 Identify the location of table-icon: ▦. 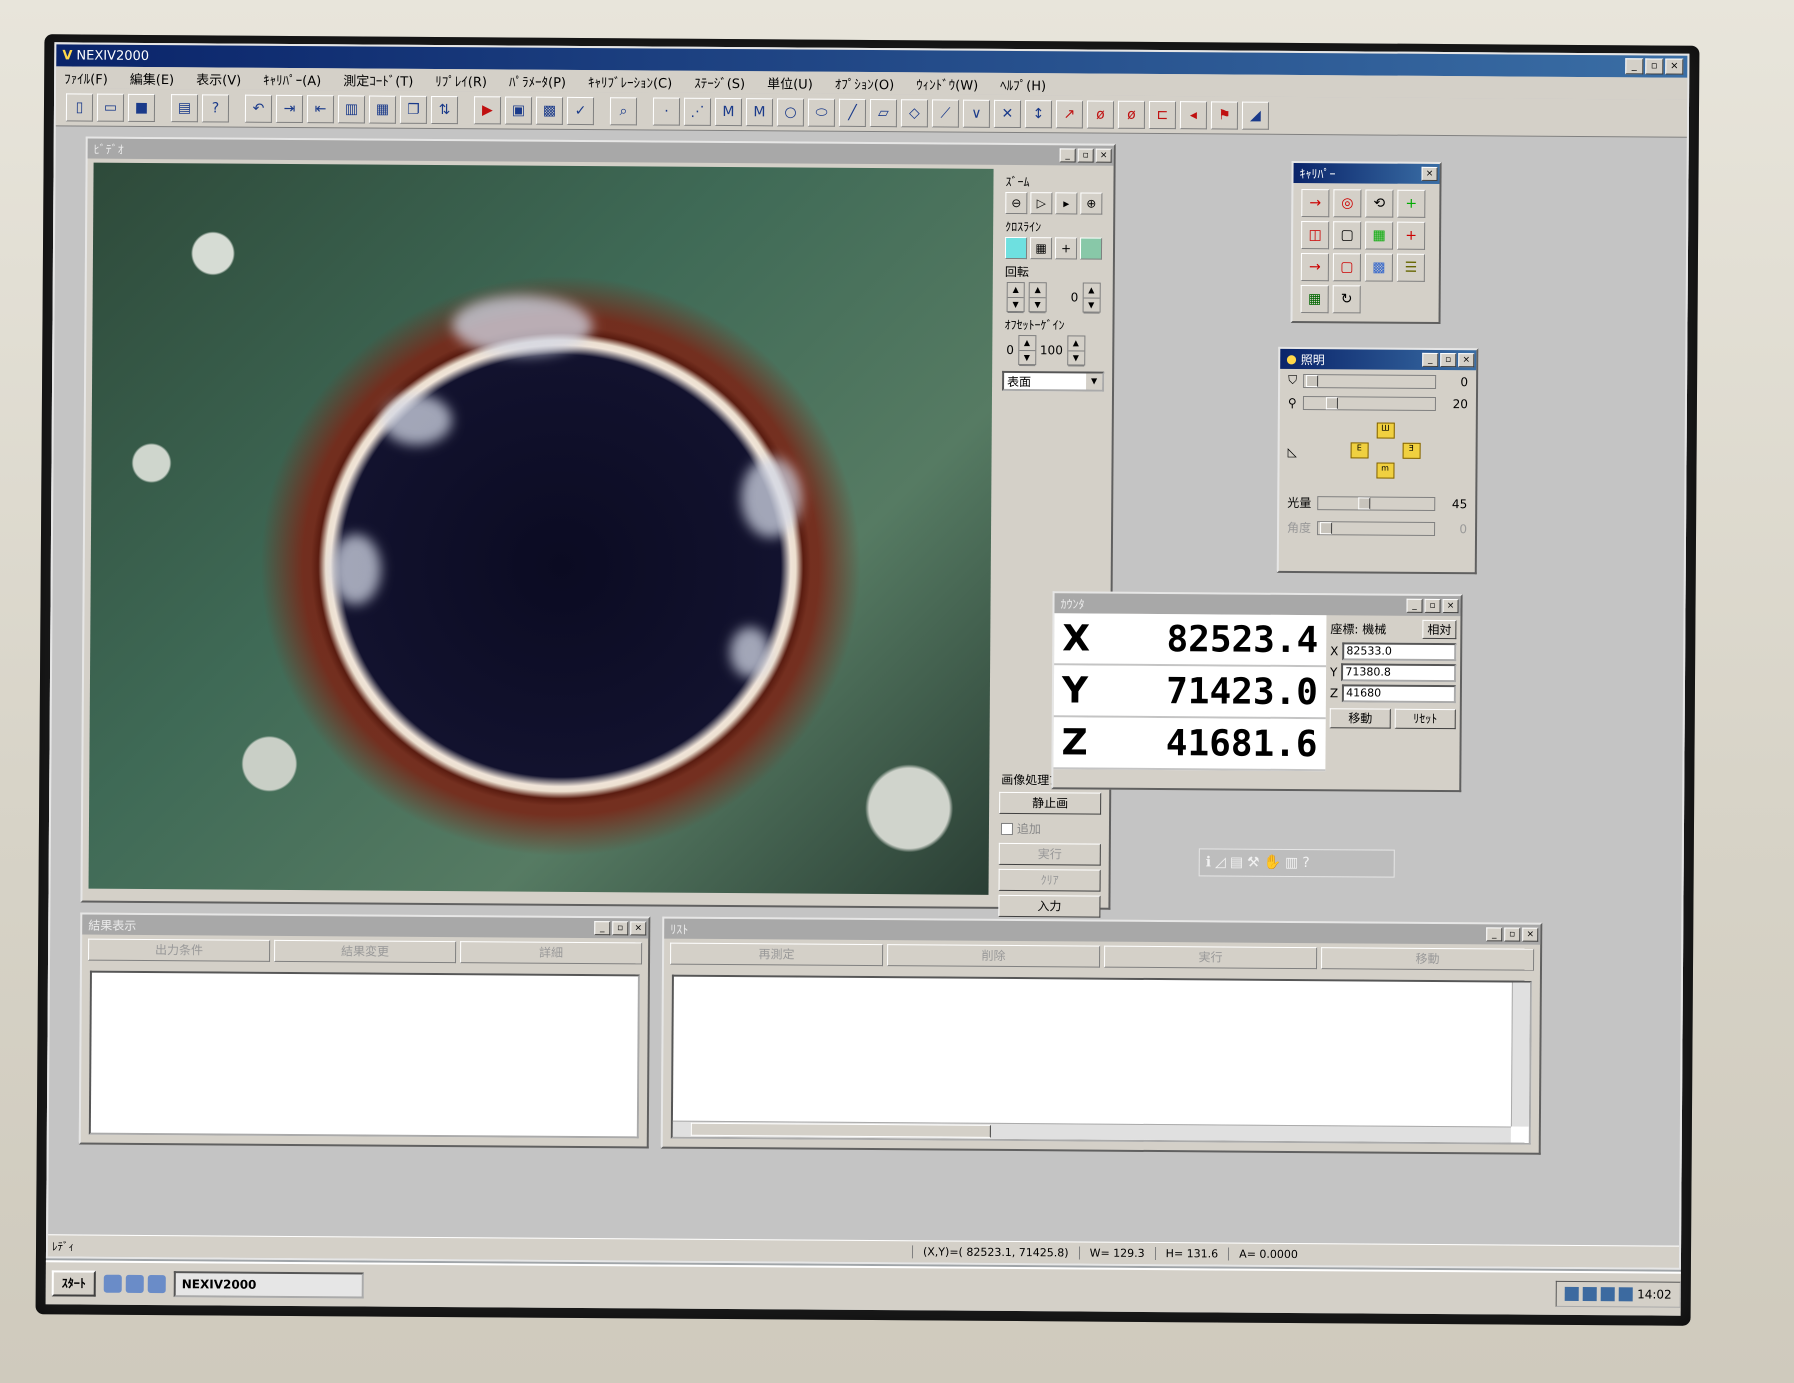
(382, 109).